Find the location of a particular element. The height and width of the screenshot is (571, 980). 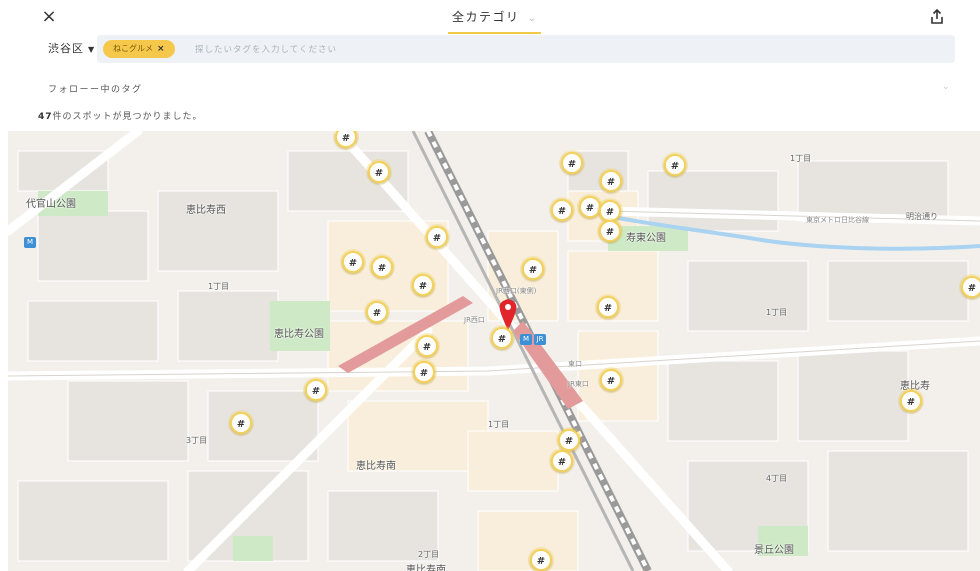

jr-station-icon: JR is located at coordinates (540, 339).